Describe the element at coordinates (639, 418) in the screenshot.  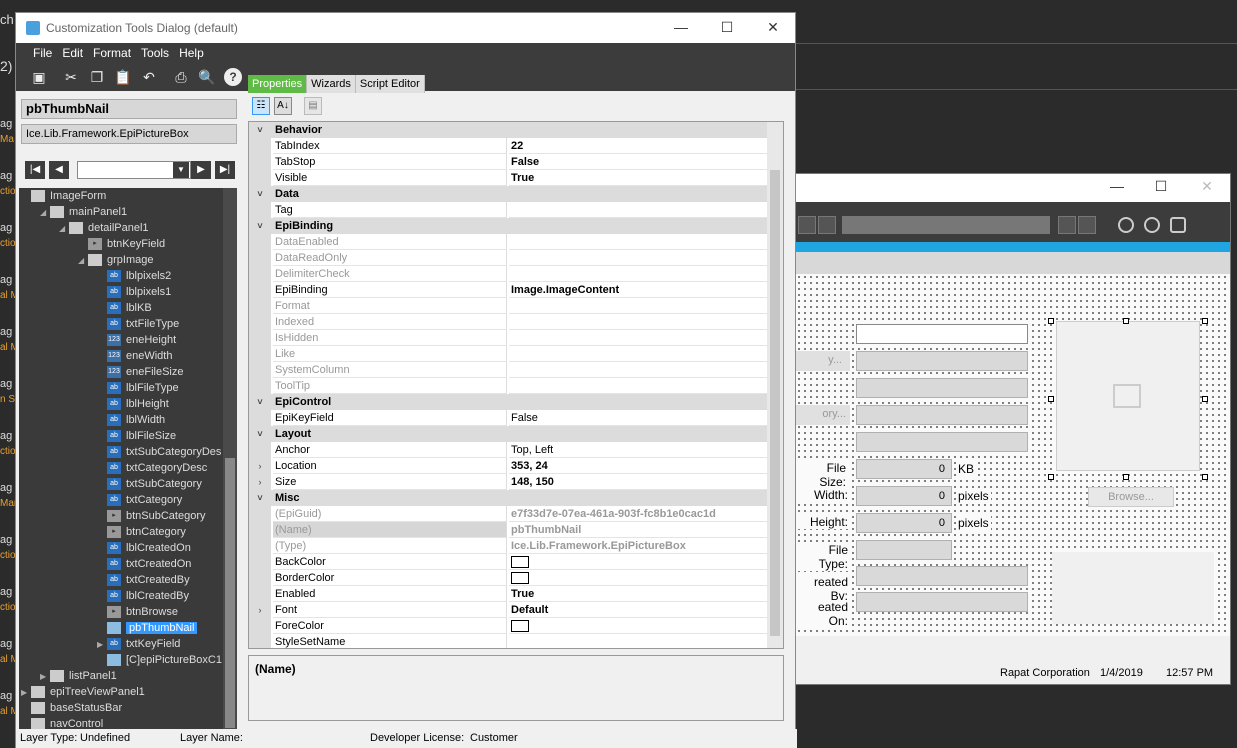
I see `property-value: False` at that location.